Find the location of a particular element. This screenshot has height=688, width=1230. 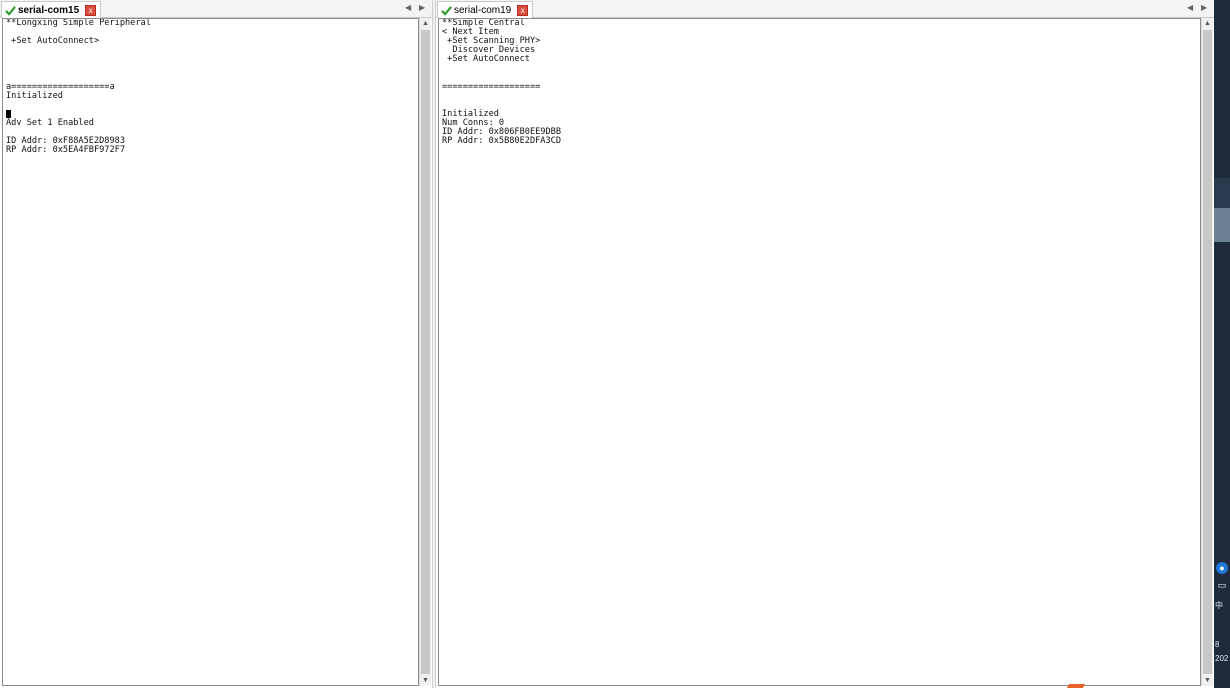

ime-indicator: 中 is located at coordinates (1219, 605).